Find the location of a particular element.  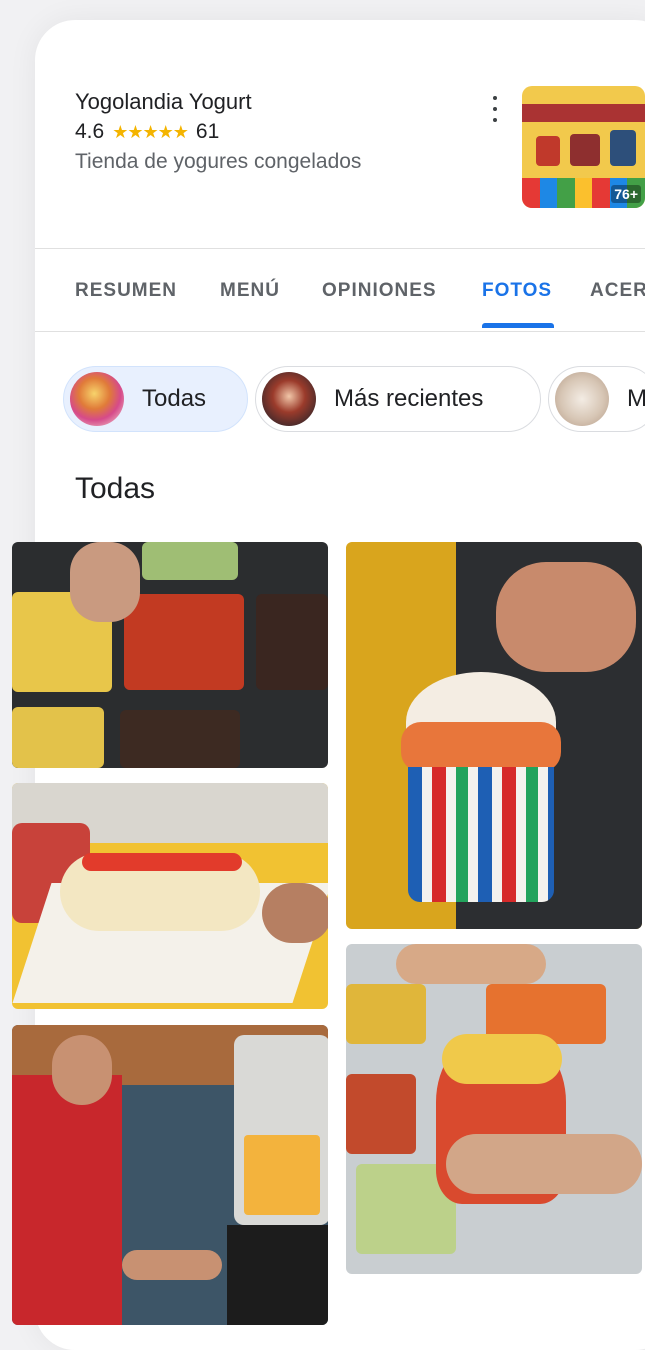

tab-acerca: ACER is located at coordinates (617, 291).